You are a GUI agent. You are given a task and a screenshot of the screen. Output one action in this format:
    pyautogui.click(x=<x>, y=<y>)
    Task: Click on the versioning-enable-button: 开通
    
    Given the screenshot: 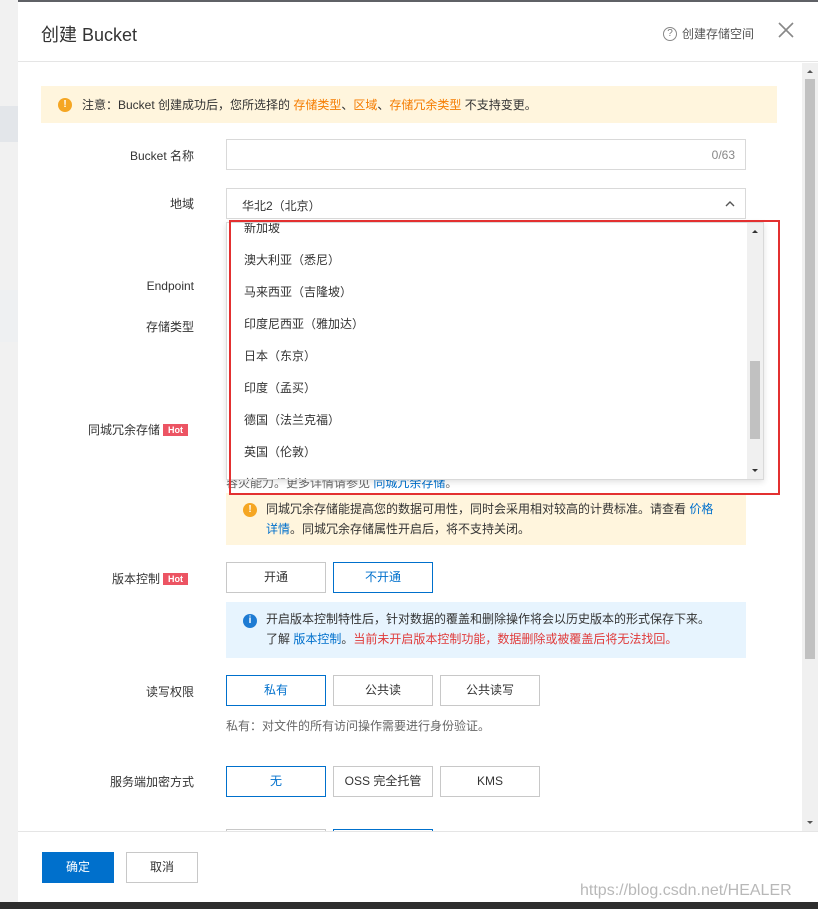 What is the action you would take?
    pyautogui.click(x=276, y=577)
    